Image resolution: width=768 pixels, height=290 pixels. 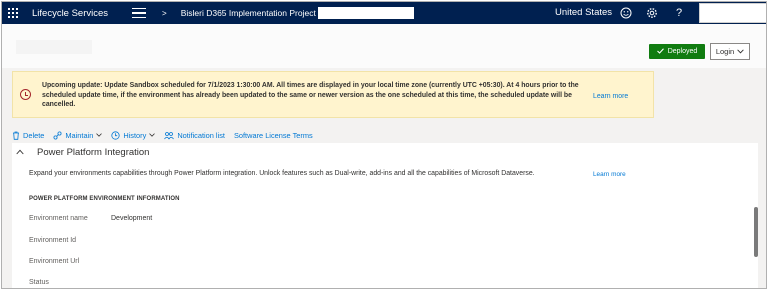 What do you see at coordinates (365, 13) in the screenshot?
I see `redacted-area` at bounding box center [365, 13].